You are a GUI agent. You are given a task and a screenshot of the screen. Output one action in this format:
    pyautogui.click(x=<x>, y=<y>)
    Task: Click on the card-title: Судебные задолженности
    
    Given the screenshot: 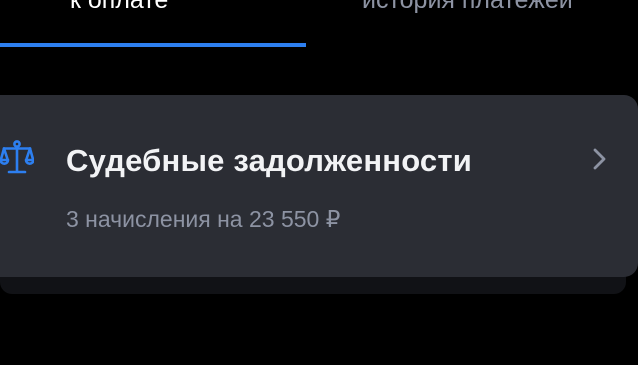 What is the action you would take?
    pyautogui.click(x=269, y=160)
    